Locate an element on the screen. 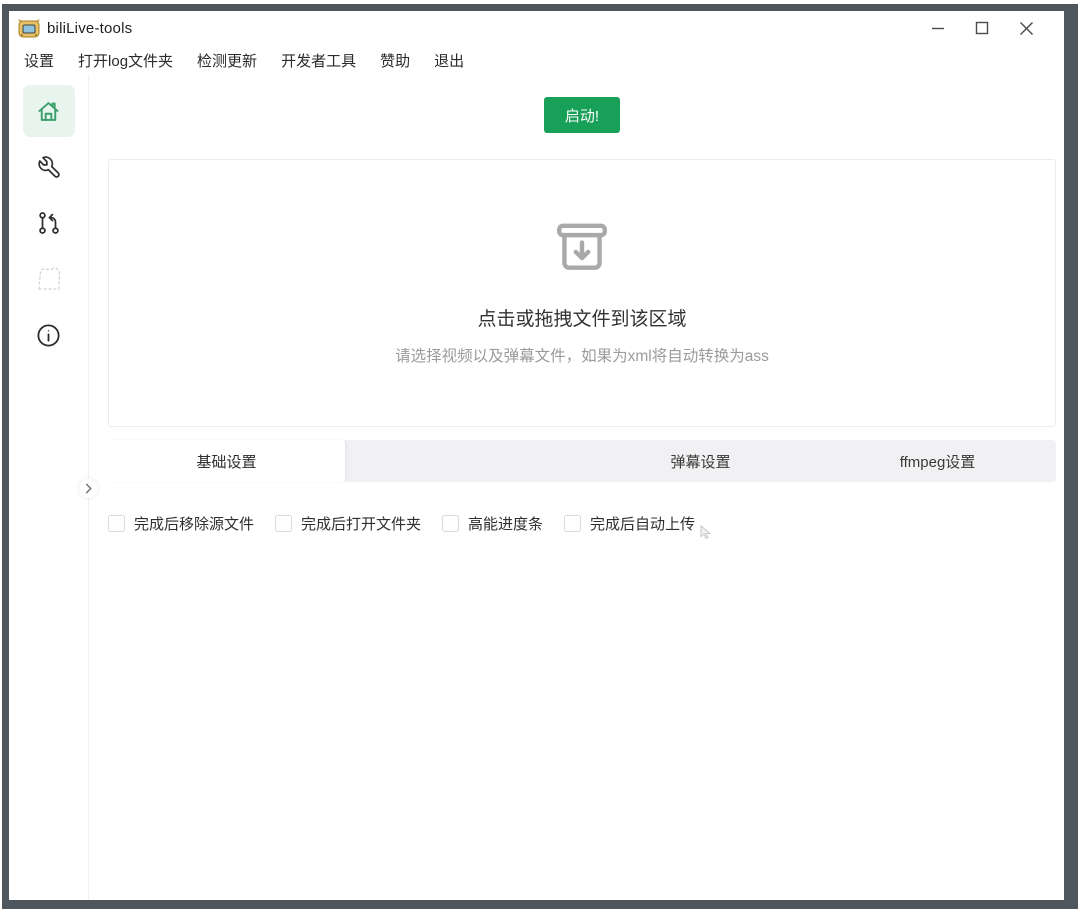  sidebar-item-home is located at coordinates (48, 111).